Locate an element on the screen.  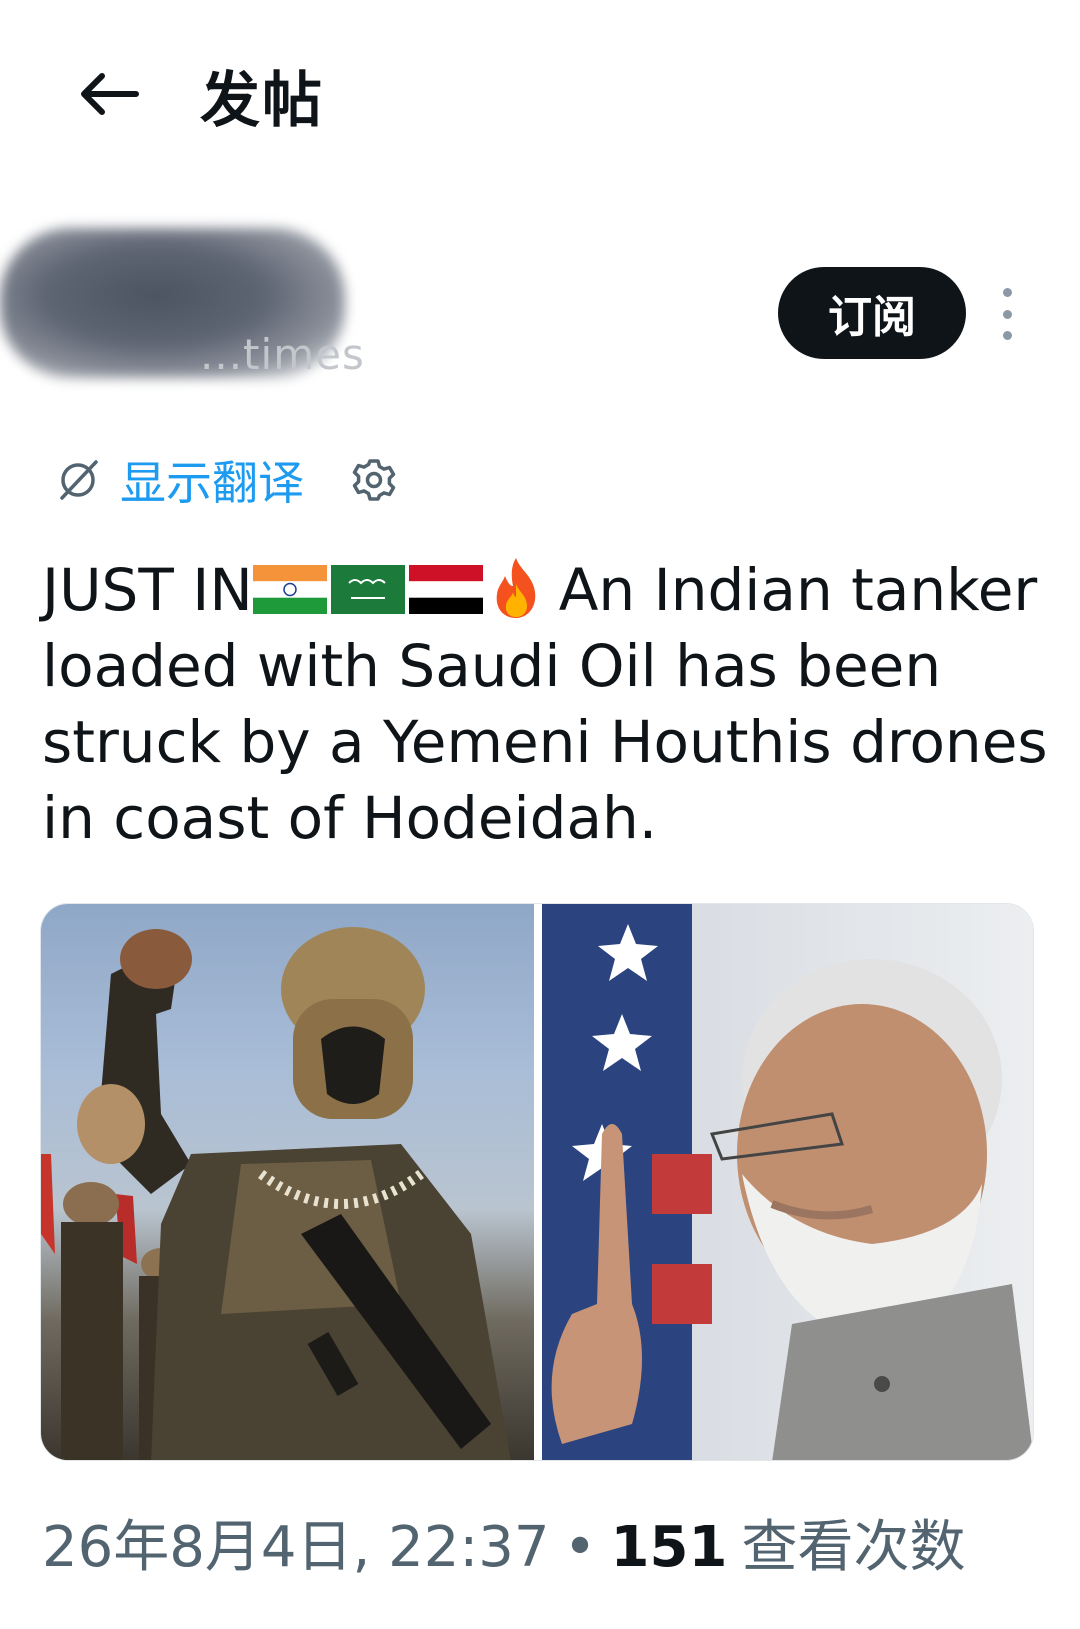
subscribe-button: 订阅 is located at coordinates (872, 313).